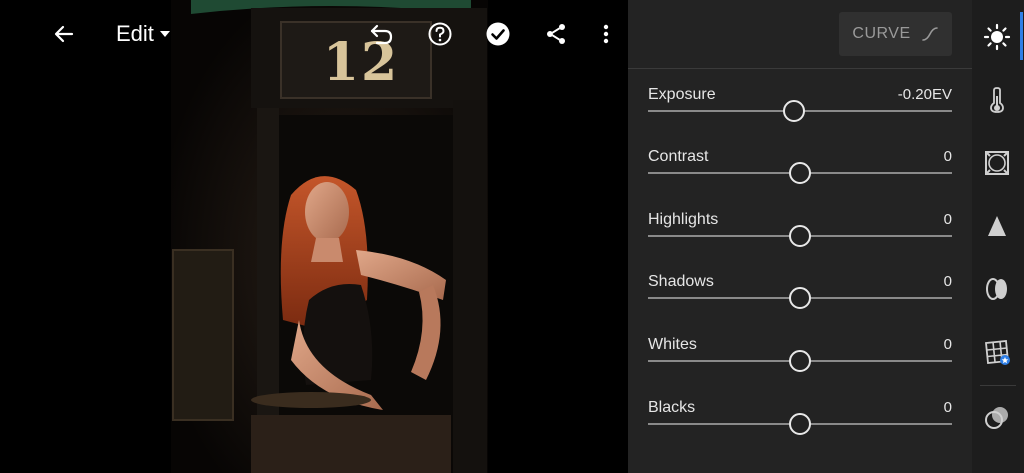 The image size is (1024, 473). I want to click on curve-label: CURVE, so click(881, 33).